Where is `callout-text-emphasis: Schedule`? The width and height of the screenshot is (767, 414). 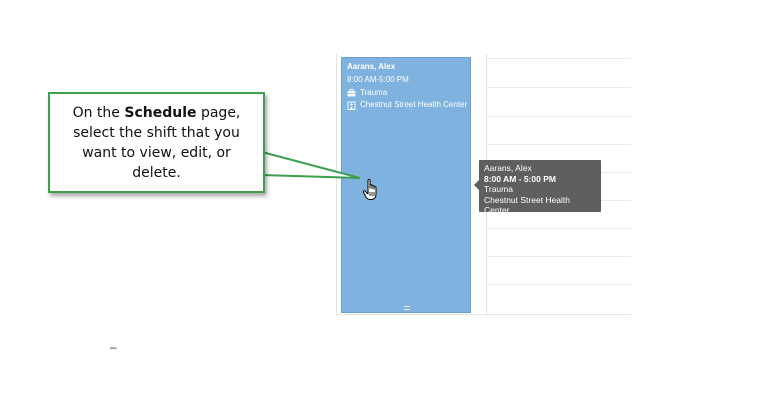 callout-text-emphasis: Schedule is located at coordinates (160, 112).